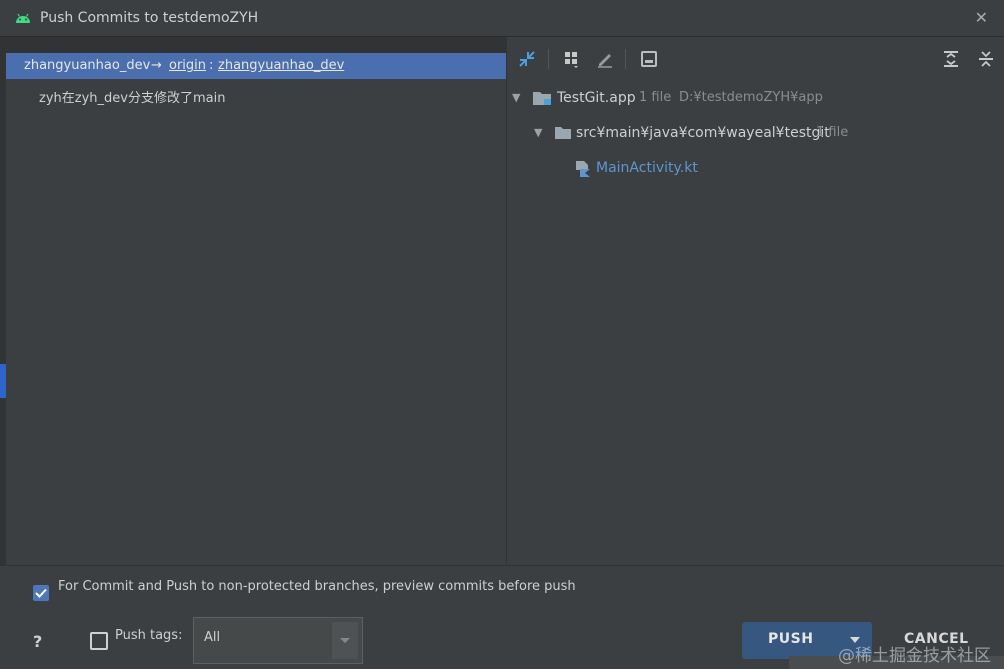 The width and height of the screenshot is (1004, 669). What do you see at coordinates (87, 65) in the screenshot?
I see `local-branch: zhangyuanhao_dev` at bounding box center [87, 65].